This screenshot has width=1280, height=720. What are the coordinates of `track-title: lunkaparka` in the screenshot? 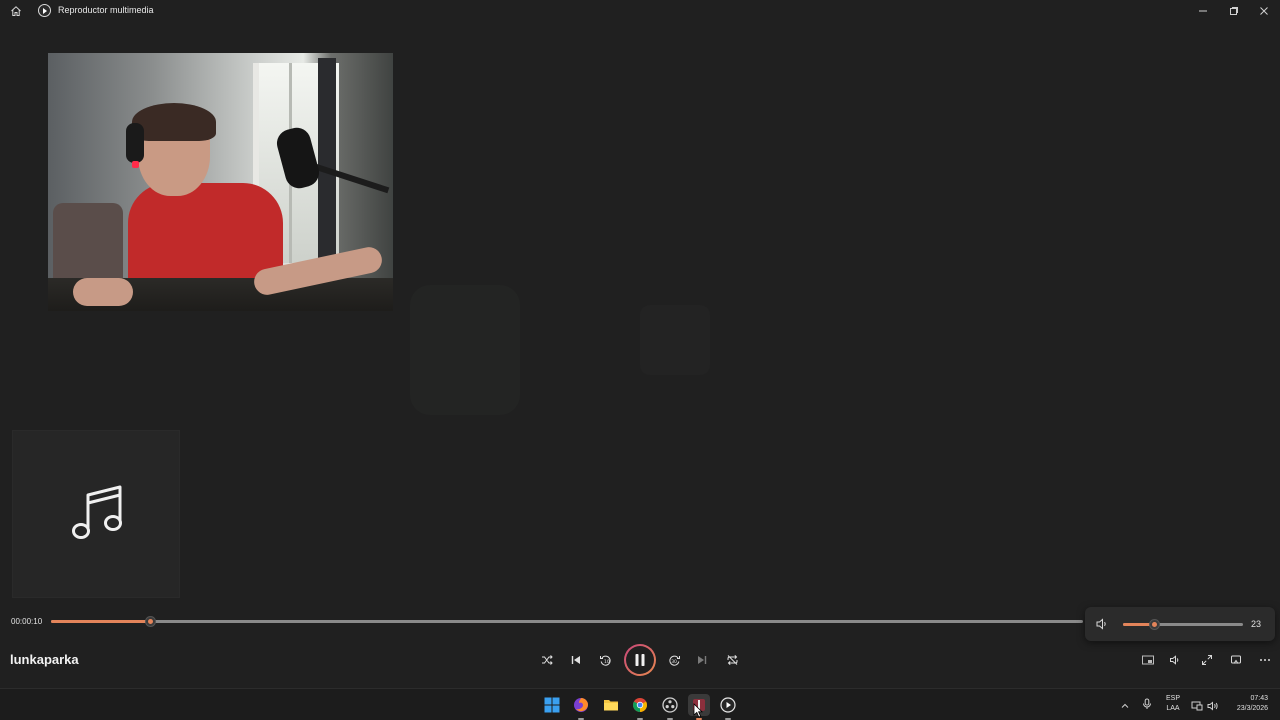 It's located at (44, 659).